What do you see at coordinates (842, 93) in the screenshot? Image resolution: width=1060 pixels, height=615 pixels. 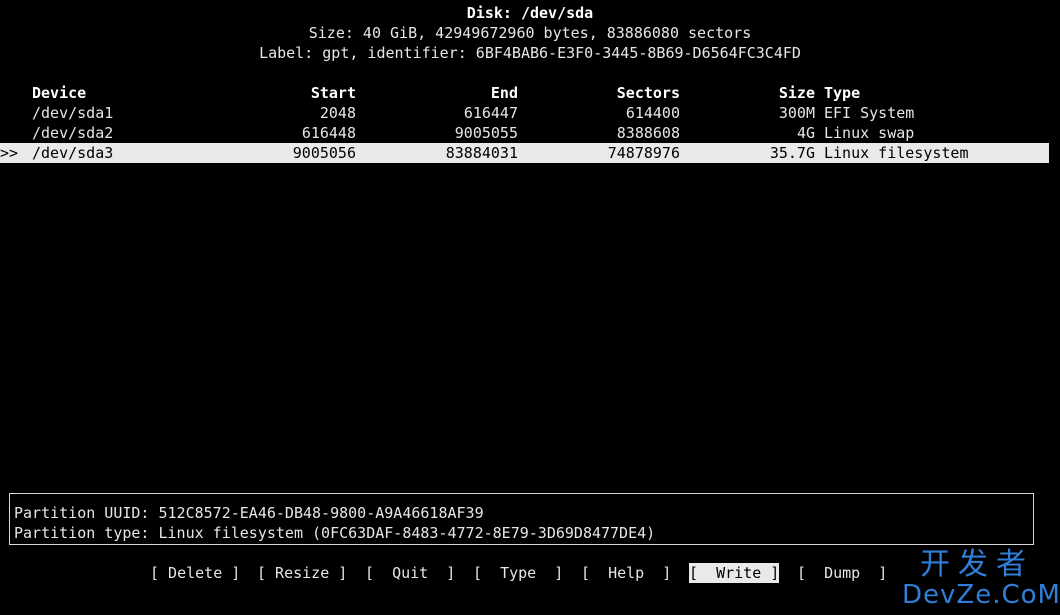 I see `column-header-type: Type` at bounding box center [842, 93].